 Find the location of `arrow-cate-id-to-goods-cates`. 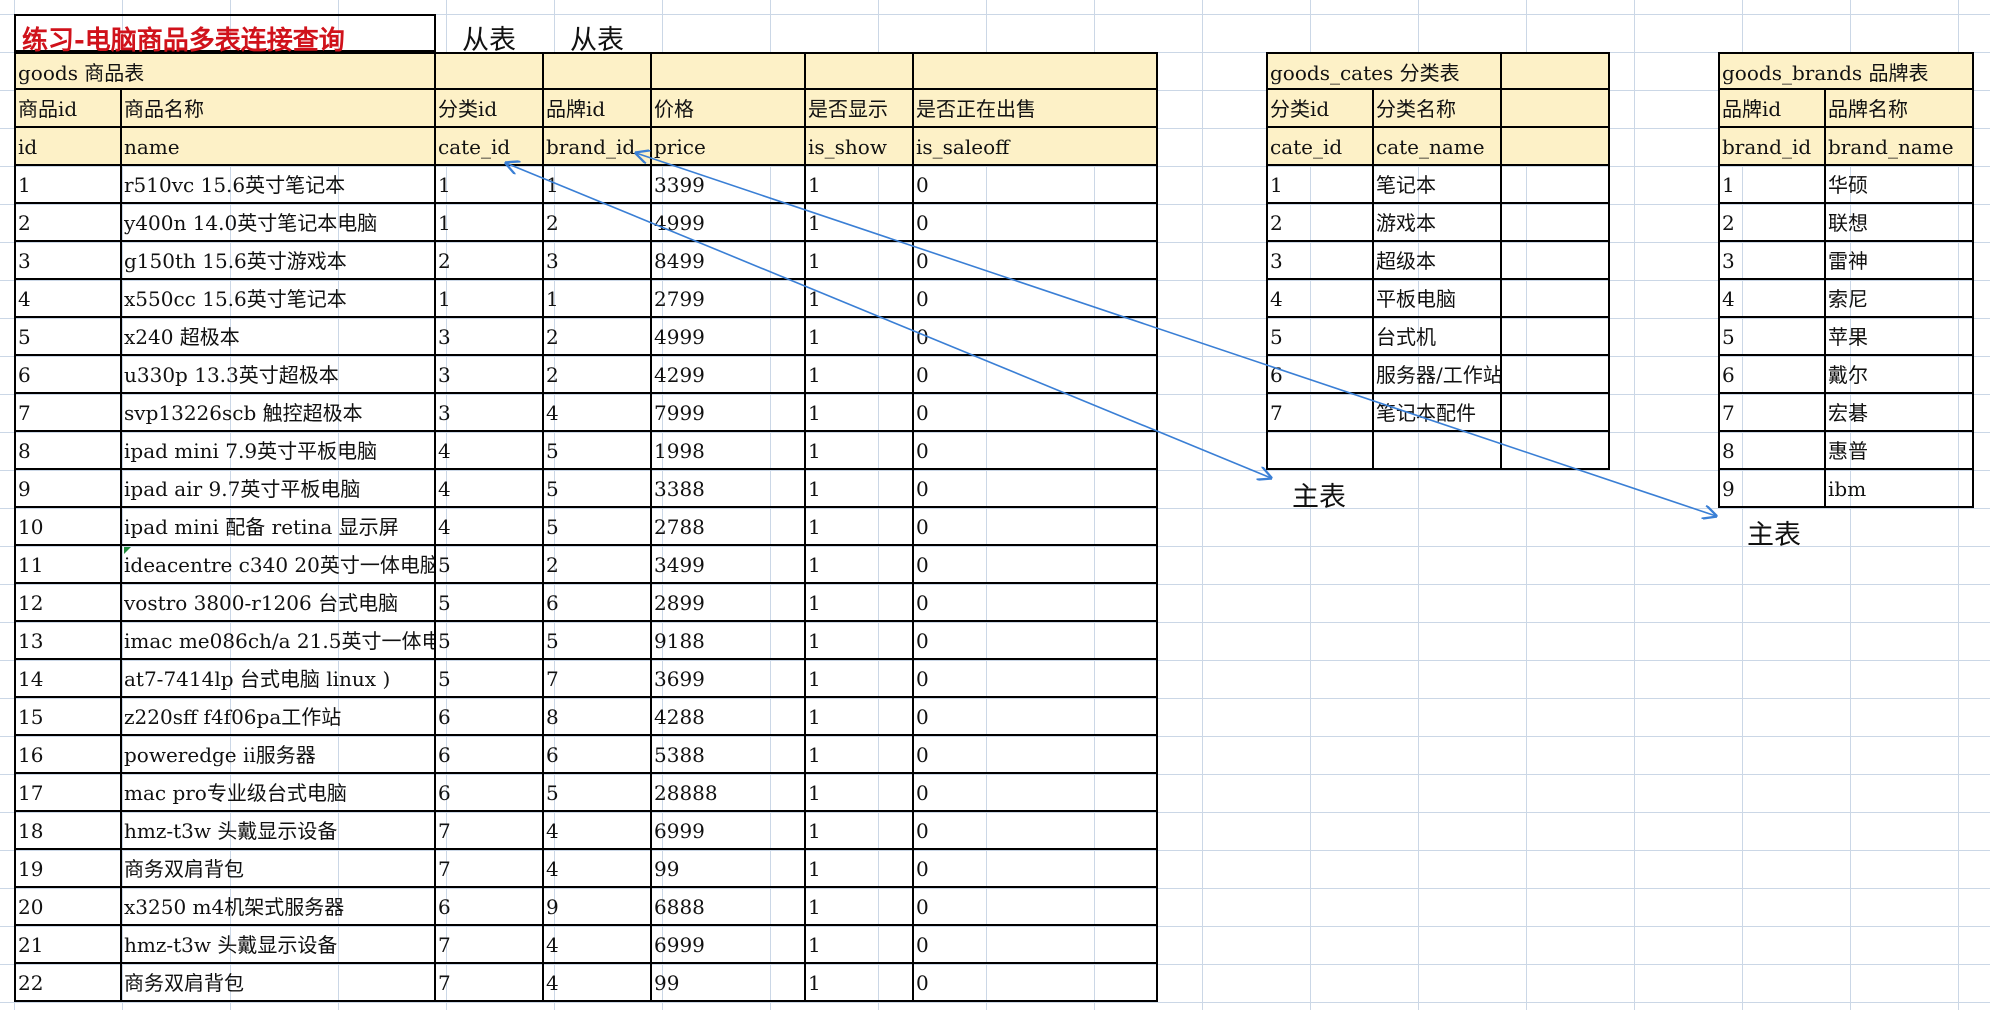

arrow-cate-id-to-goods-cates is located at coordinates (888, 320).